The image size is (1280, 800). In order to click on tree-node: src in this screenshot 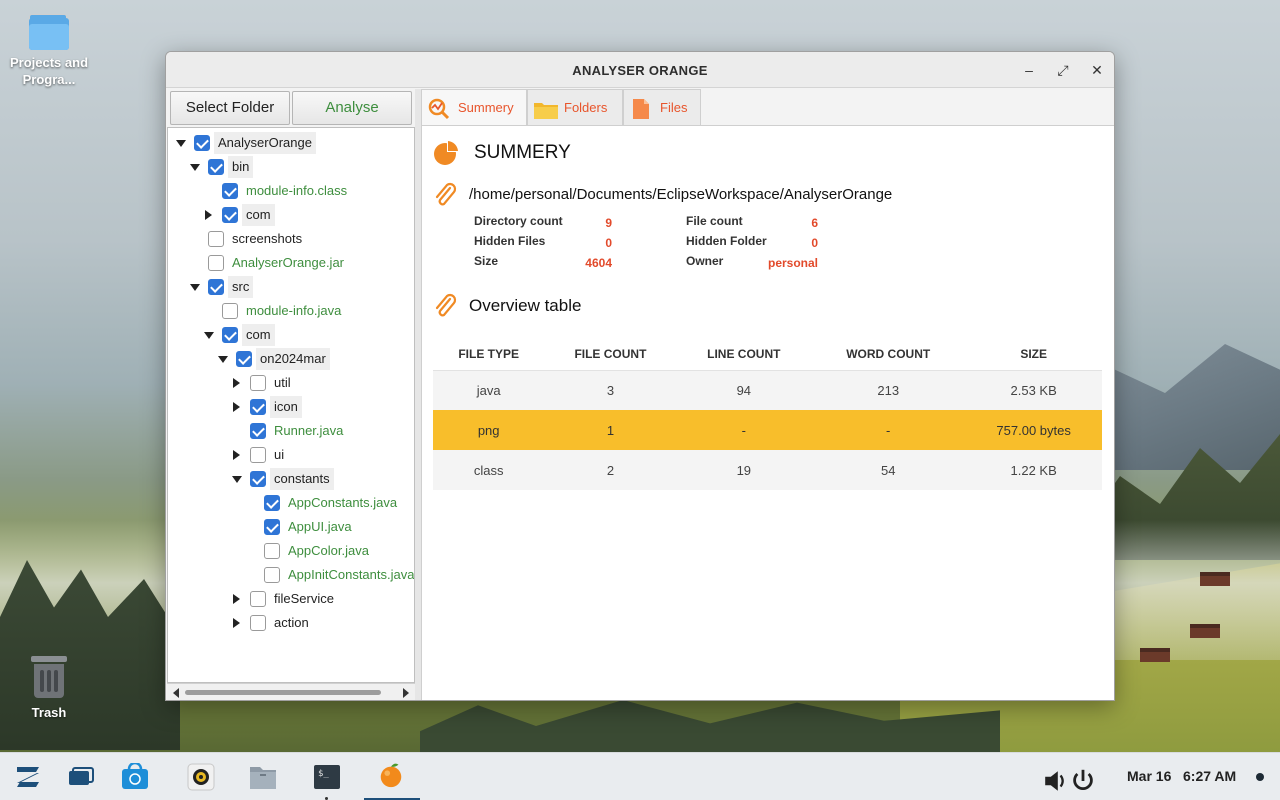, I will do `click(291, 287)`.